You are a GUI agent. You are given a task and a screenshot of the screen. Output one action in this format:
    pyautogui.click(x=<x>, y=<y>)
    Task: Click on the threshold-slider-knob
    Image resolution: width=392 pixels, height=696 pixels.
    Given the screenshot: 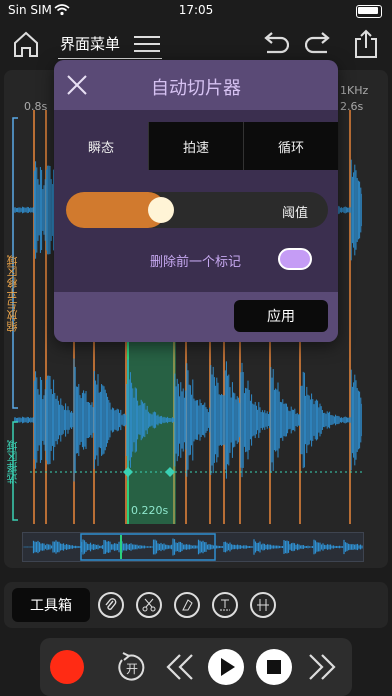 What is the action you would take?
    pyautogui.click(x=161, y=210)
    